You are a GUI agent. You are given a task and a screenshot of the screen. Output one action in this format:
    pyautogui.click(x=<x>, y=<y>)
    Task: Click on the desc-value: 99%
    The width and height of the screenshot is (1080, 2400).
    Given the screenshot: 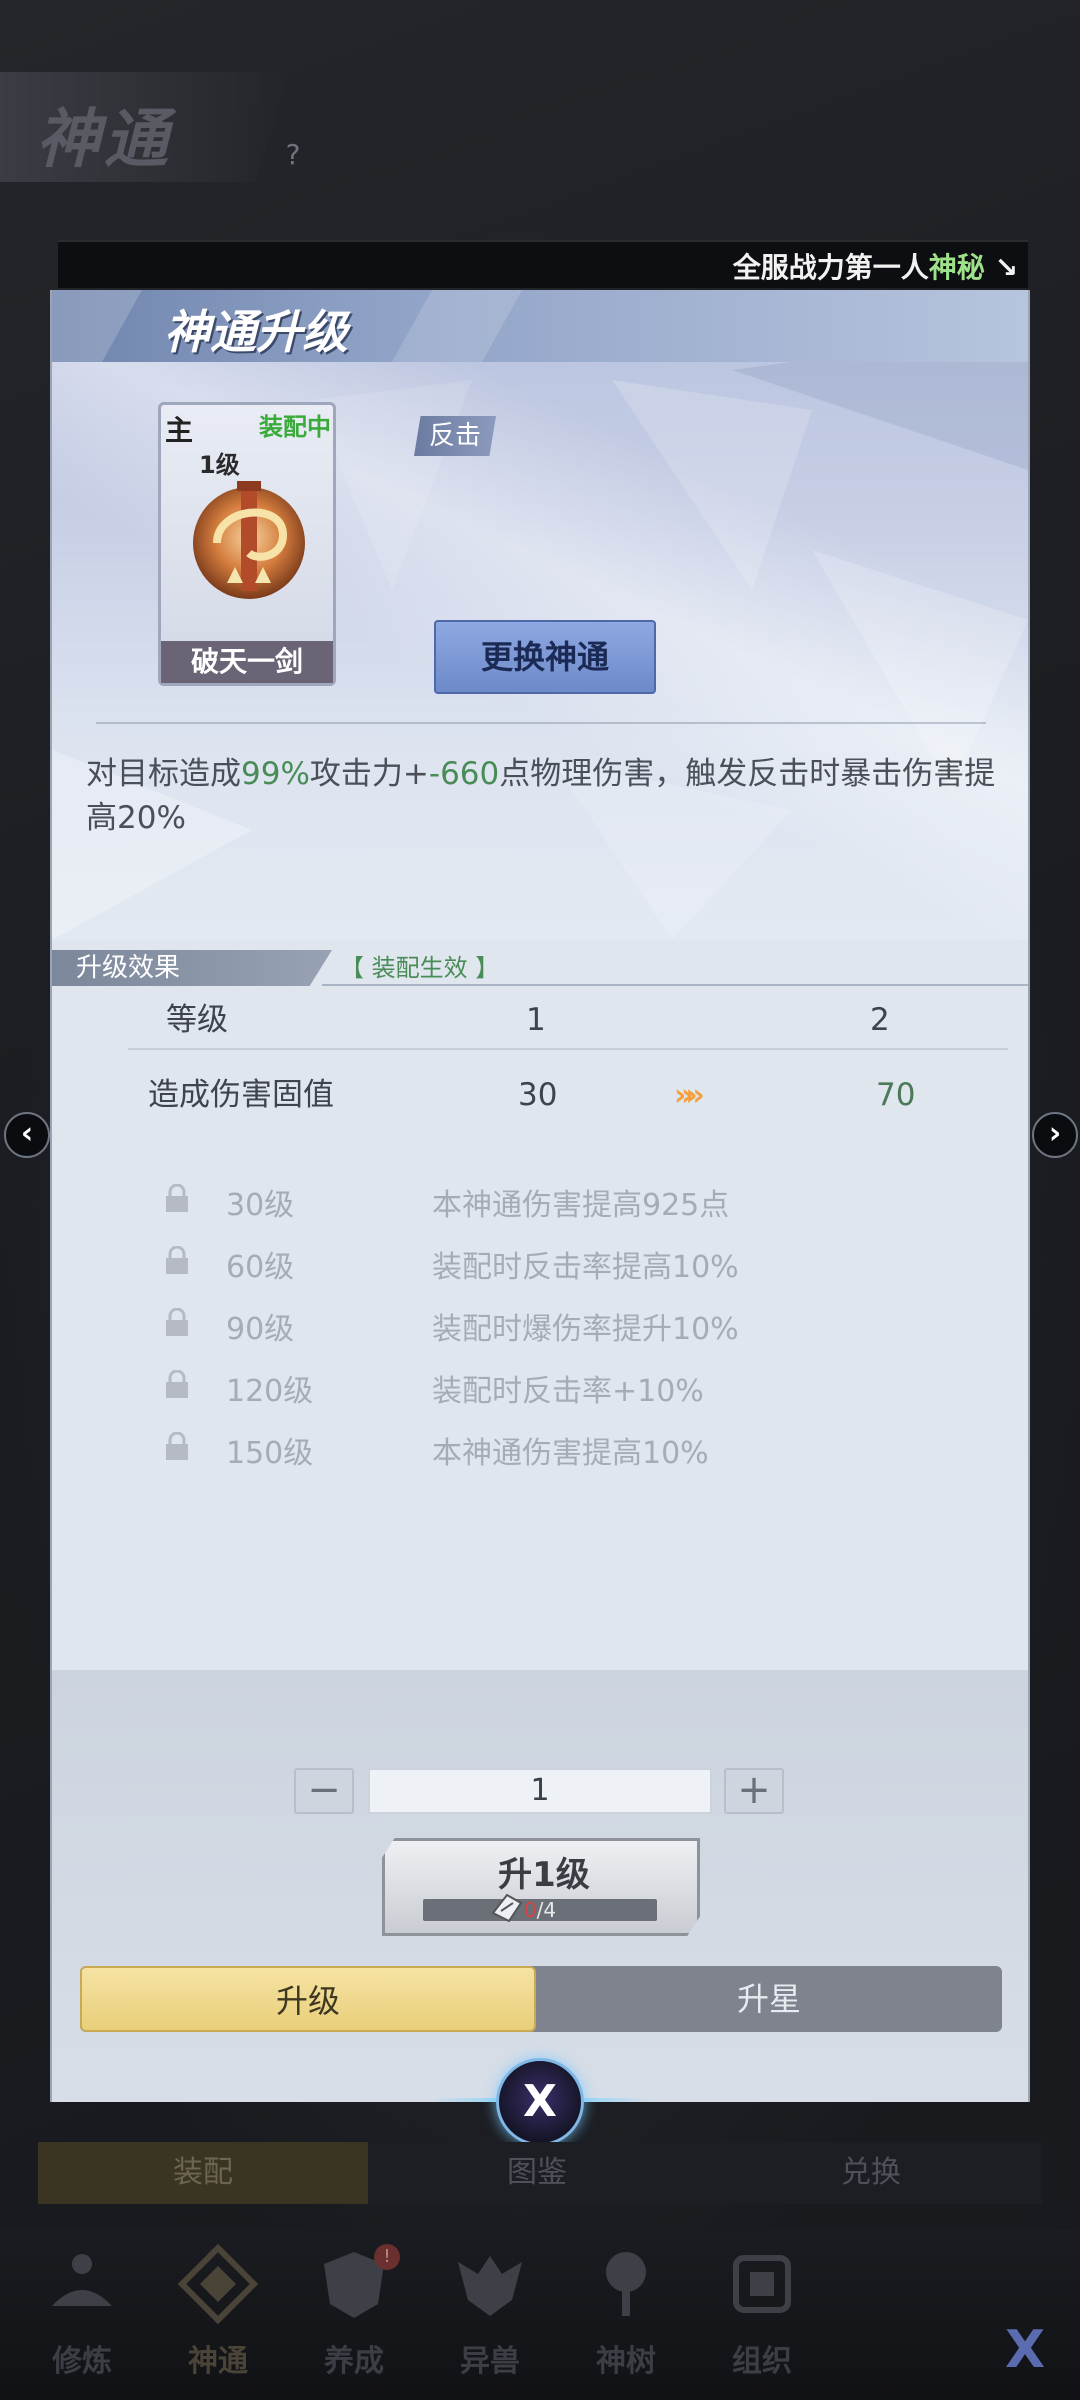 What is the action you would take?
    pyautogui.click(x=275, y=774)
    